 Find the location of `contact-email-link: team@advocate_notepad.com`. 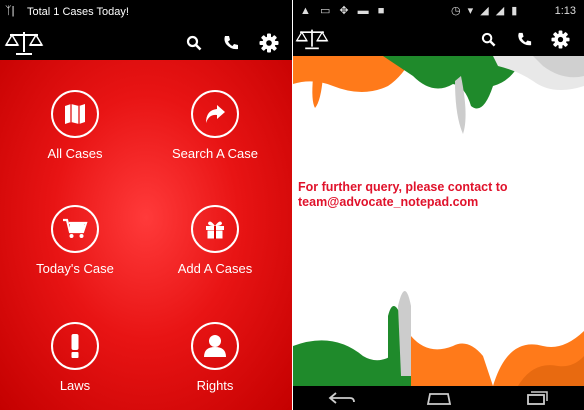

contact-email-link: team@advocate_notepad.com is located at coordinates (440, 202).